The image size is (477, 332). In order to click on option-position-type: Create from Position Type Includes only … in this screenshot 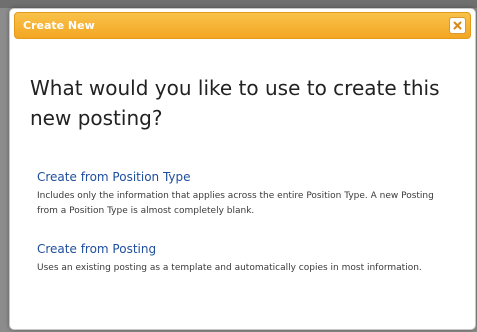, I will do `click(247, 194)`.